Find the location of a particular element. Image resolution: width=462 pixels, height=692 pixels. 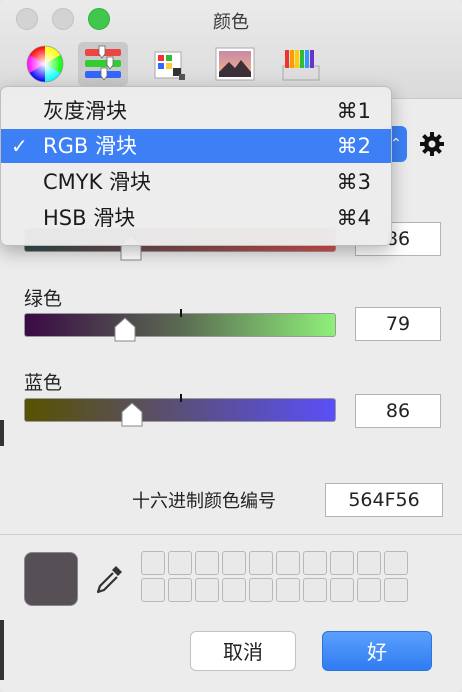

gear-icon is located at coordinates (432, 144).